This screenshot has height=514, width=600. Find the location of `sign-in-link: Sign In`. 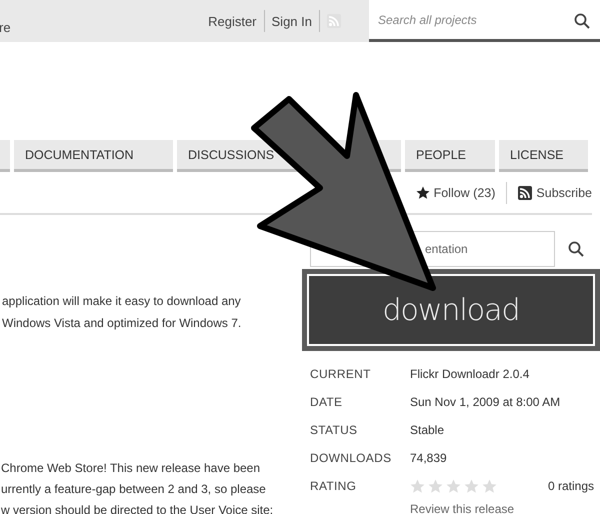

sign-in-link: Sign In is located at coordinates (292, 21).